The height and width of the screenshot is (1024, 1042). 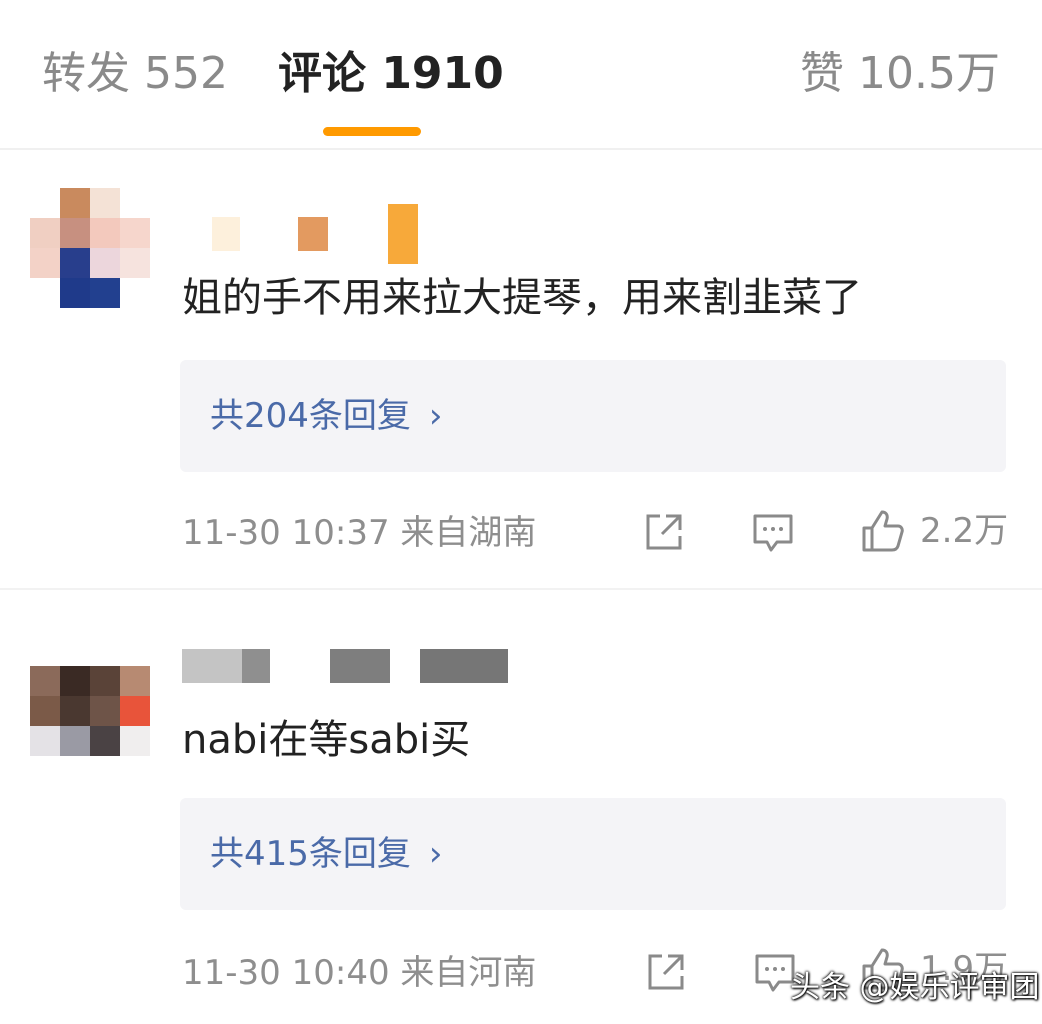 I want to click on tab-bar: 转发 552 评论 1910 赞 10.5万, so click(x=521, y=75).